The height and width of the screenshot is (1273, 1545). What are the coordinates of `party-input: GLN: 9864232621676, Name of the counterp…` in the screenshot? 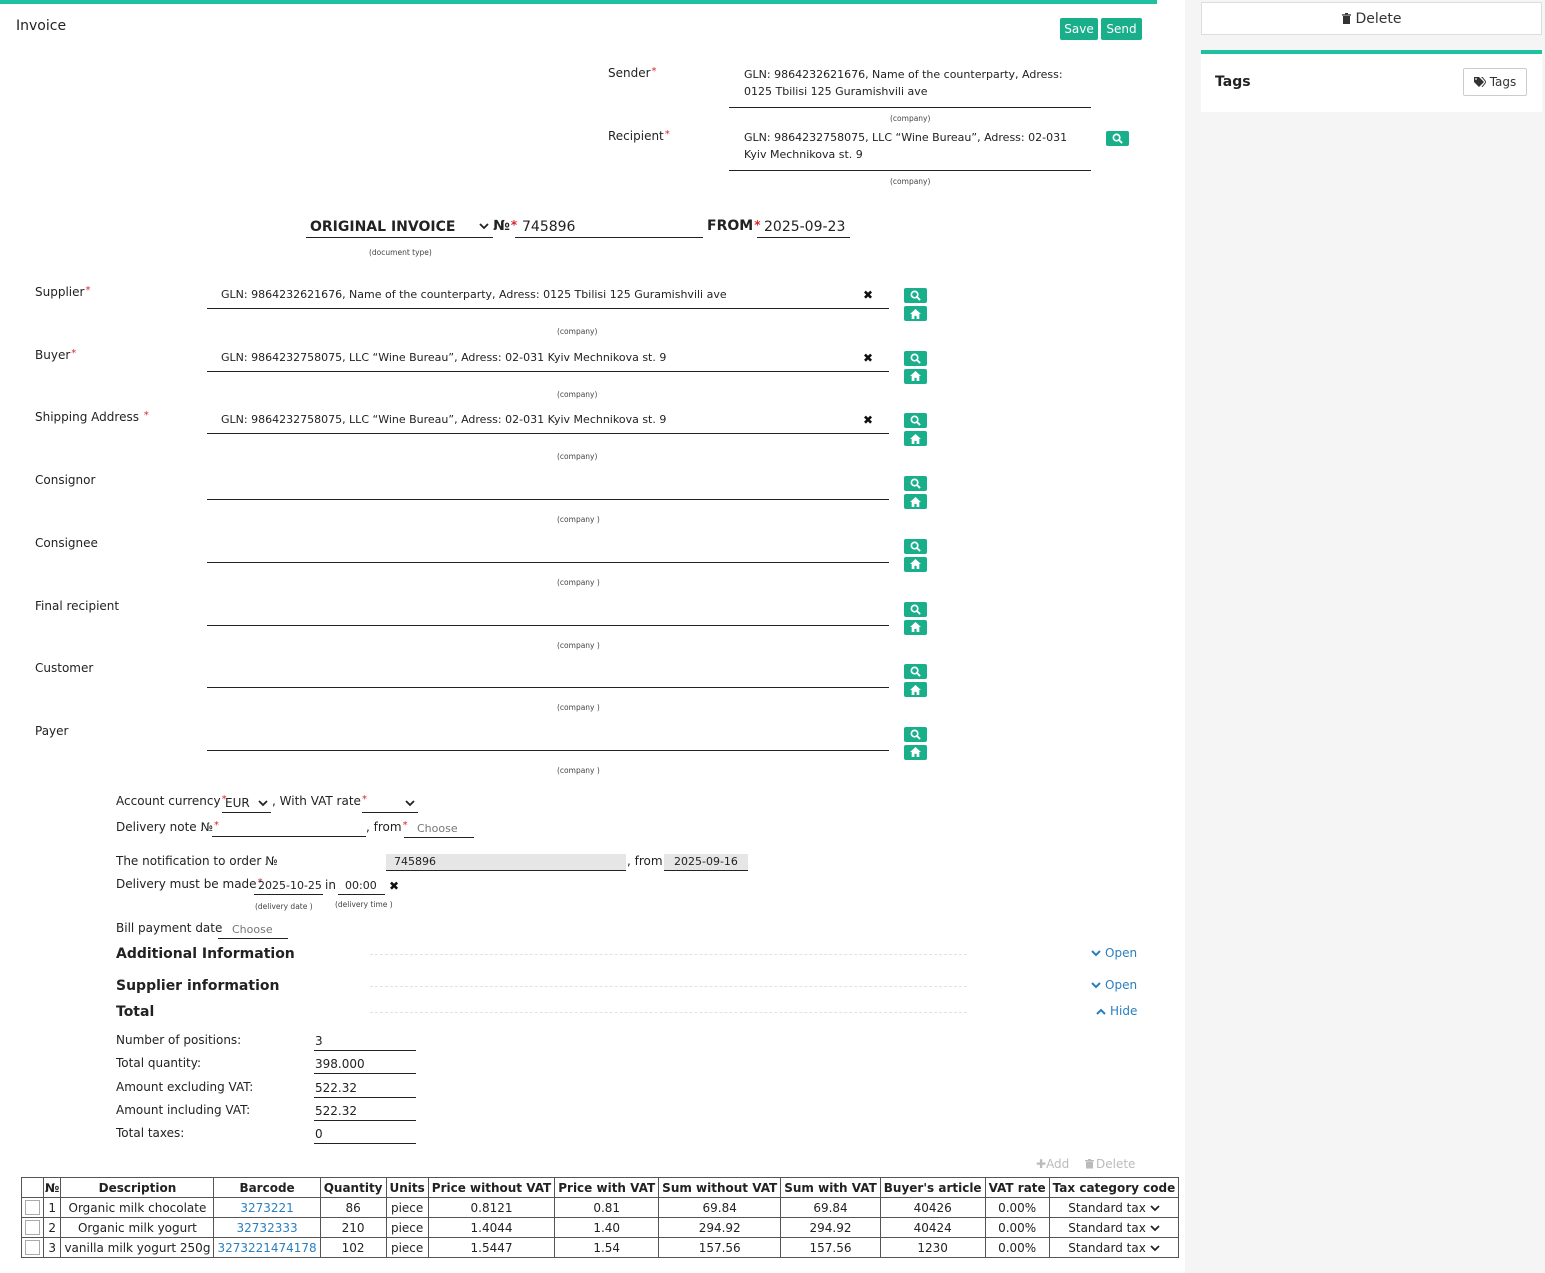 It's located at (548, 297).